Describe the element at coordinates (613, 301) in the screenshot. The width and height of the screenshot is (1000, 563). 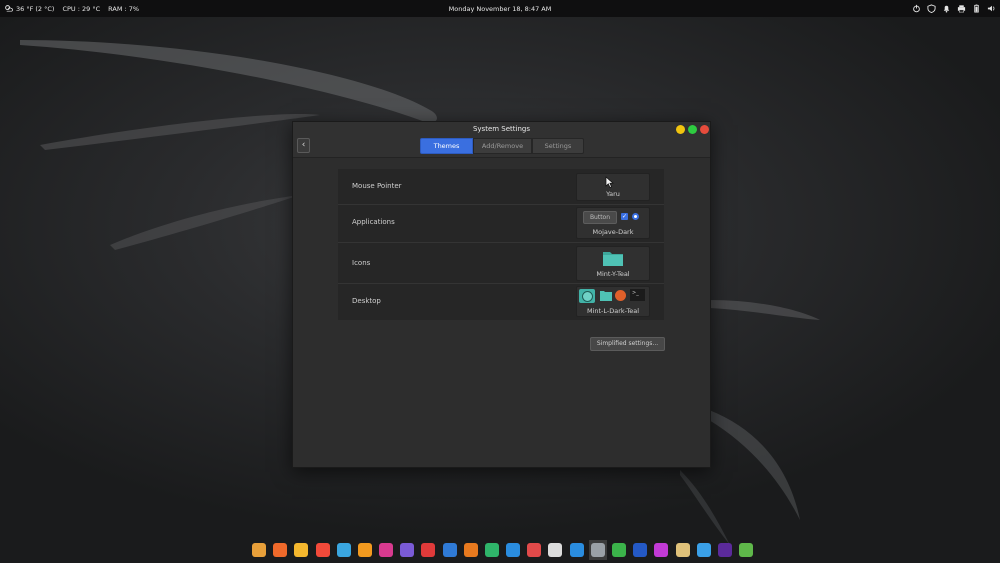
I see `desktop-chooser: >_ Mint-L-Dark-Teal` at that location.